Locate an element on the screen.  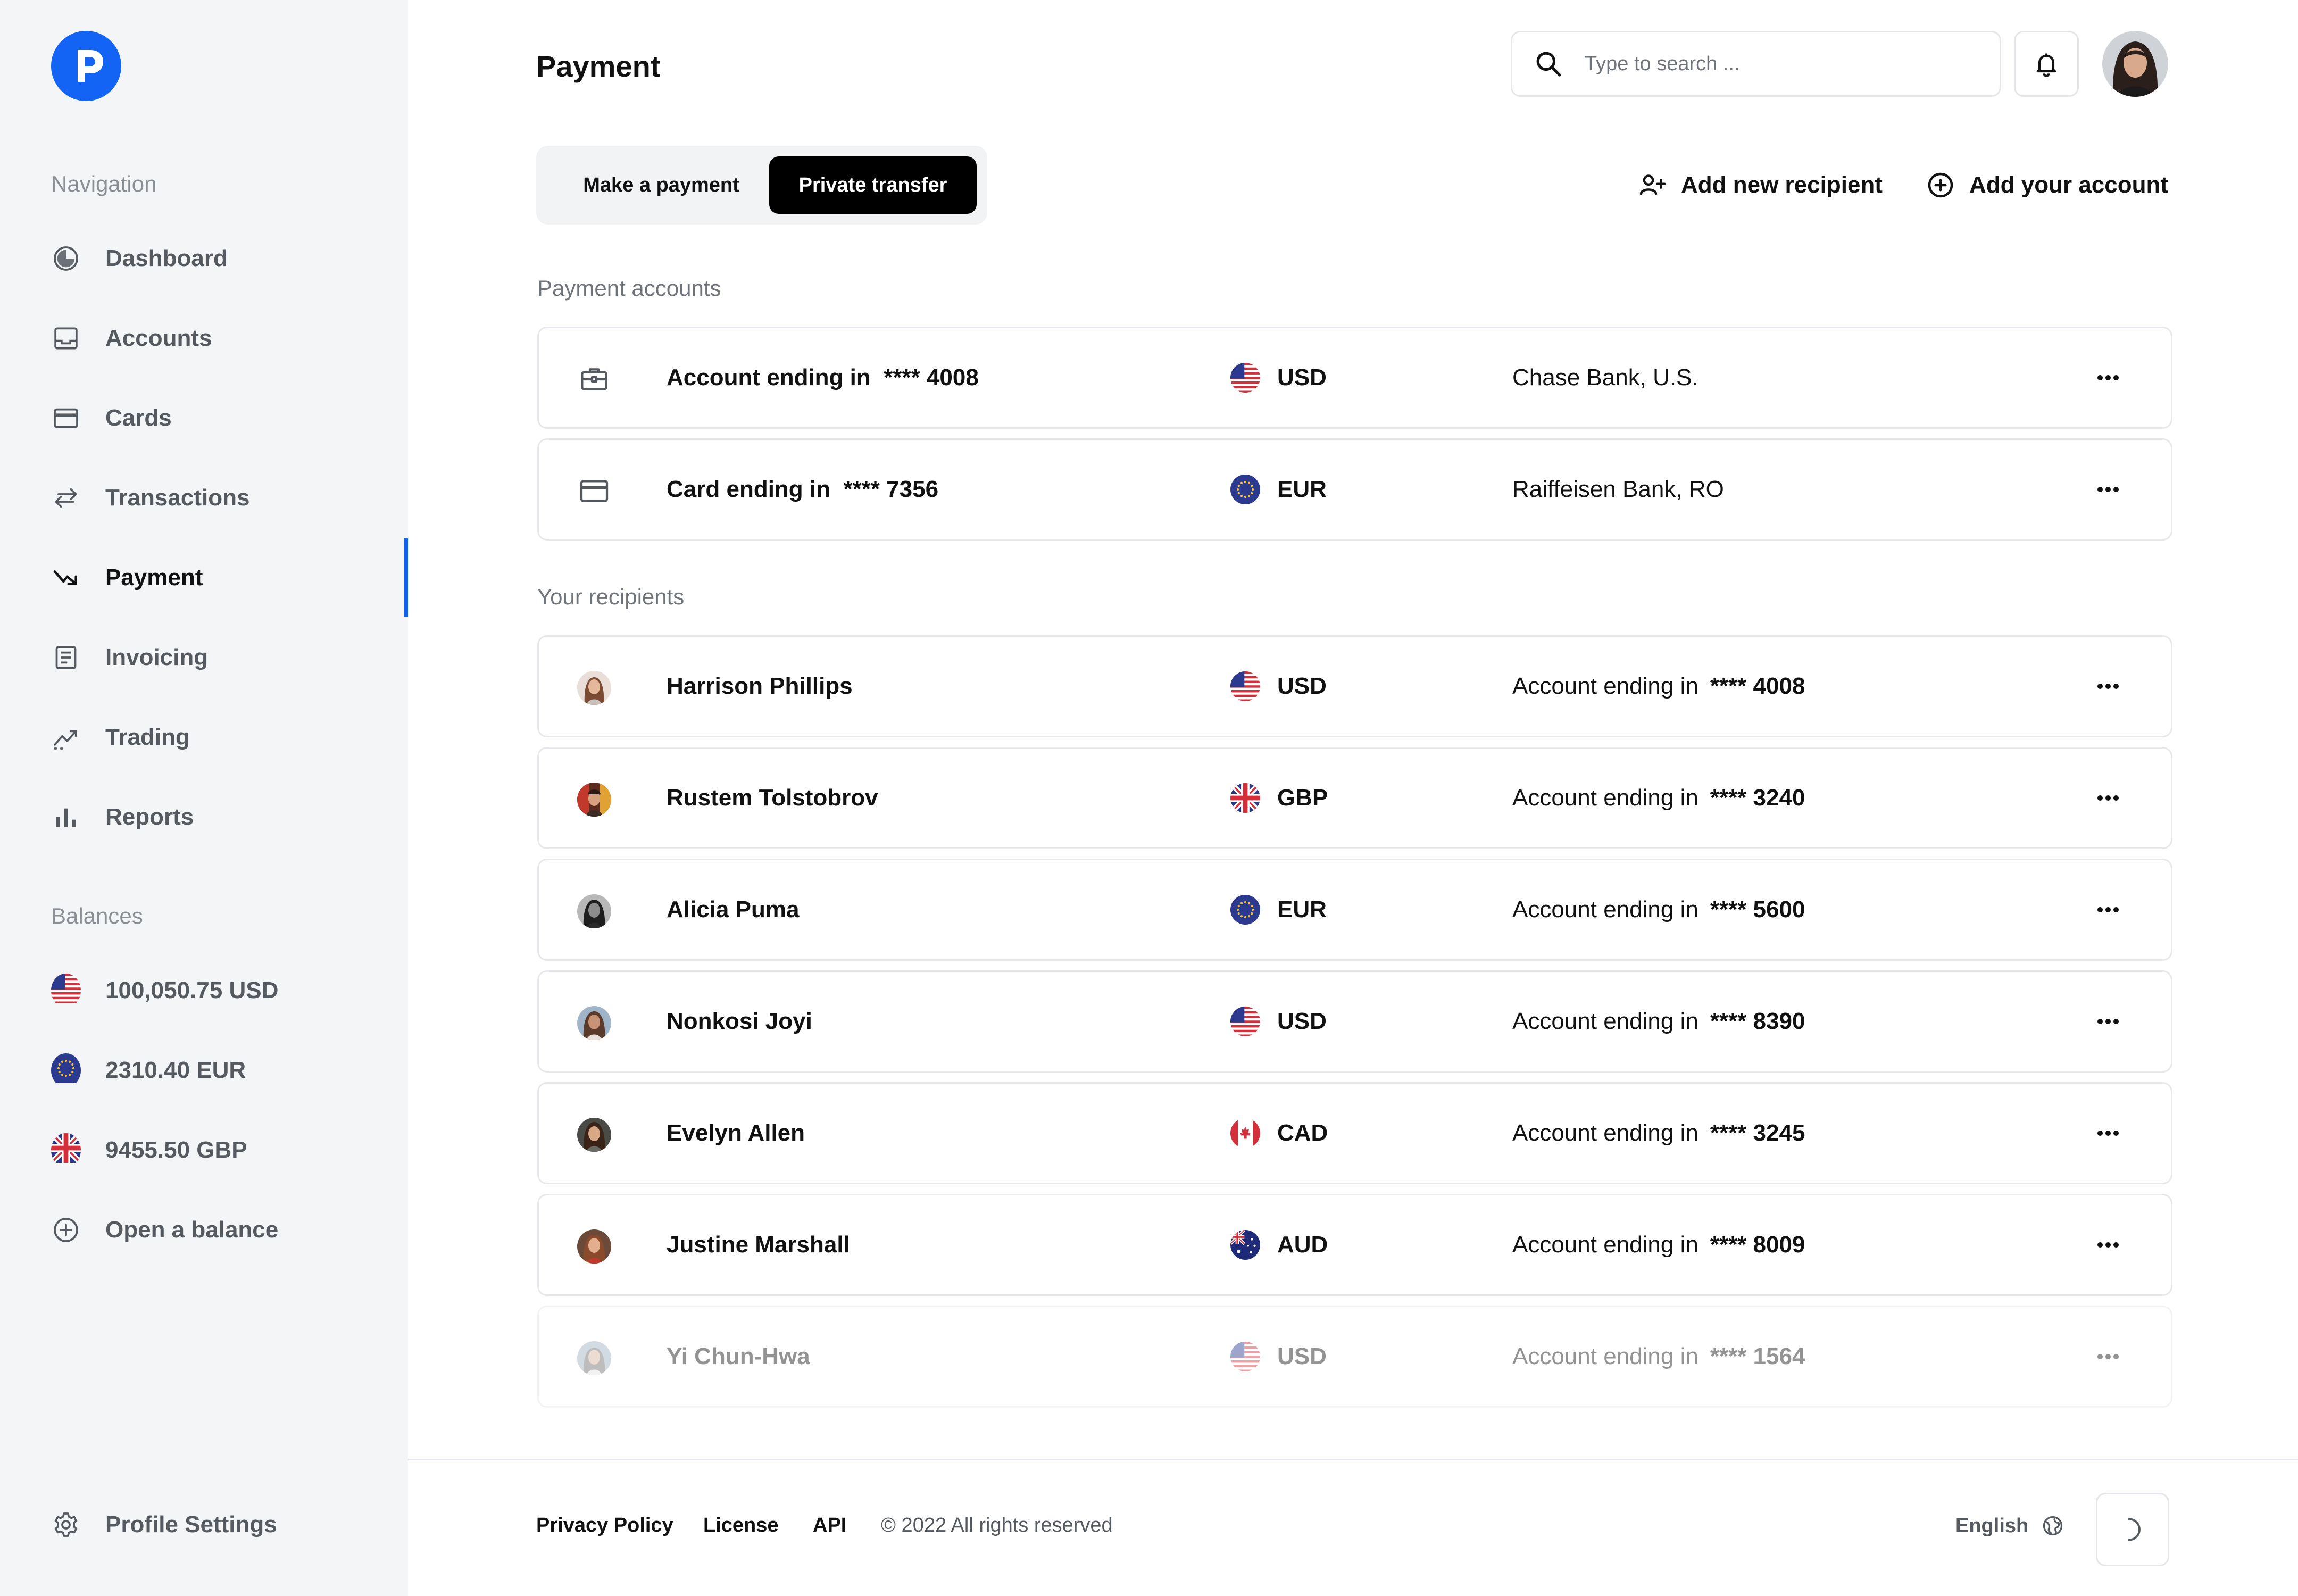
p-logo-icon is located at coordinates (86, 66).